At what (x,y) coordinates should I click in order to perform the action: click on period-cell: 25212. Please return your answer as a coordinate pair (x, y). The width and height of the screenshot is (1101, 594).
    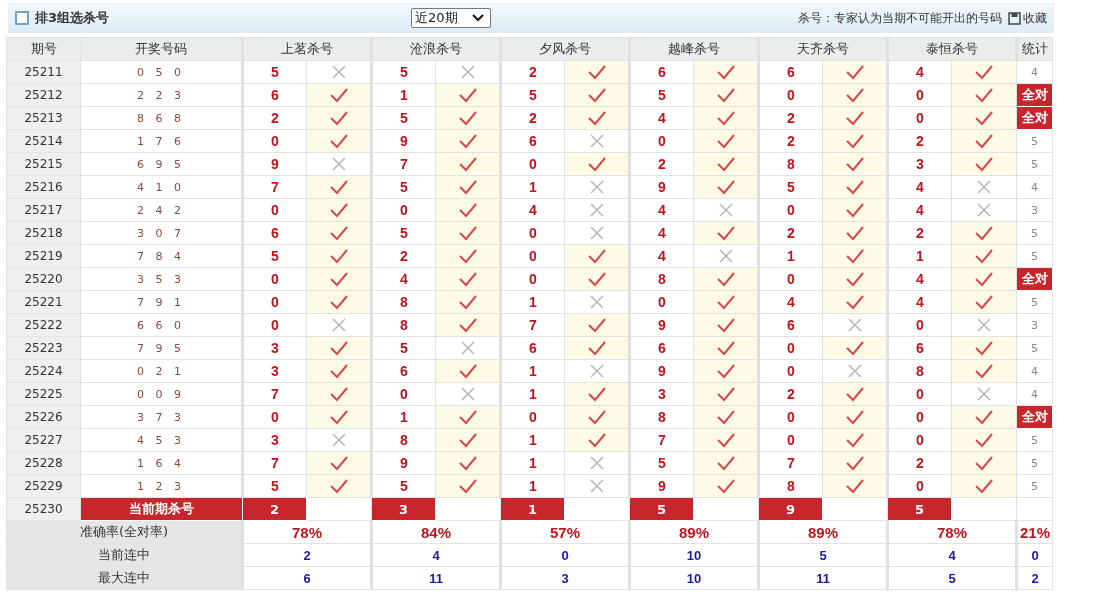
    Looking at the image, I should click on (43, 95).